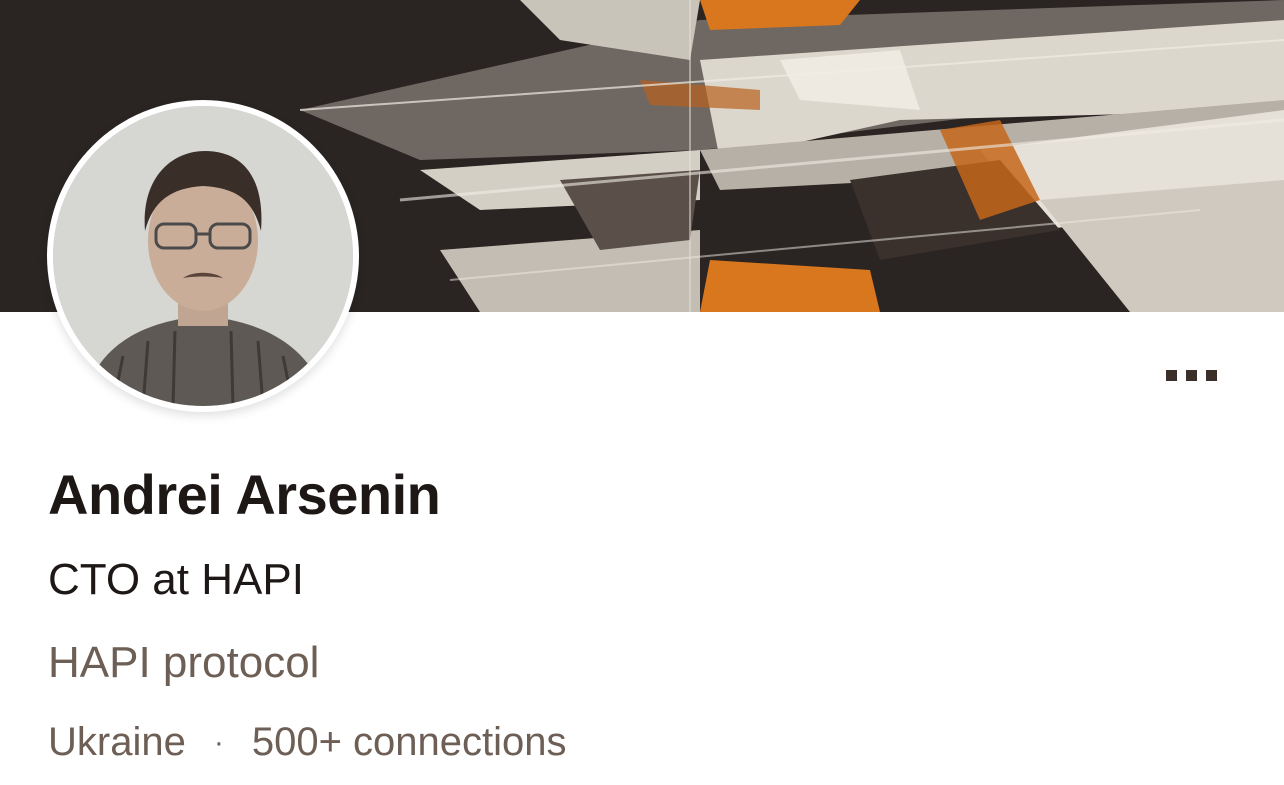  I want to click on person-photo-icon, so click(203, 256).